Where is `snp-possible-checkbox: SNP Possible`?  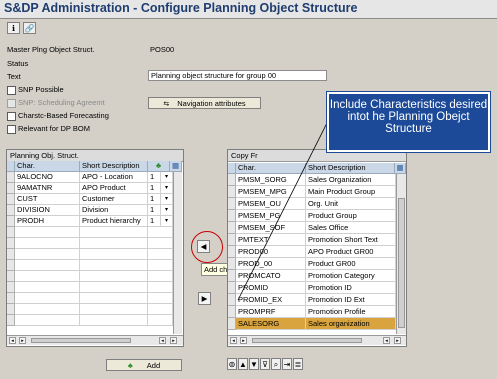 snp-possible-checkbox: SNP Possible is located at coordinates (35, 90).